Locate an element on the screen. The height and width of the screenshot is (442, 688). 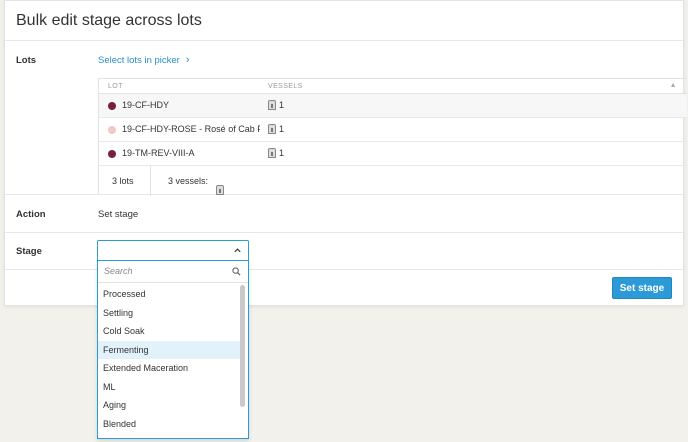
footer-divider is located at coordinates (150, 181).